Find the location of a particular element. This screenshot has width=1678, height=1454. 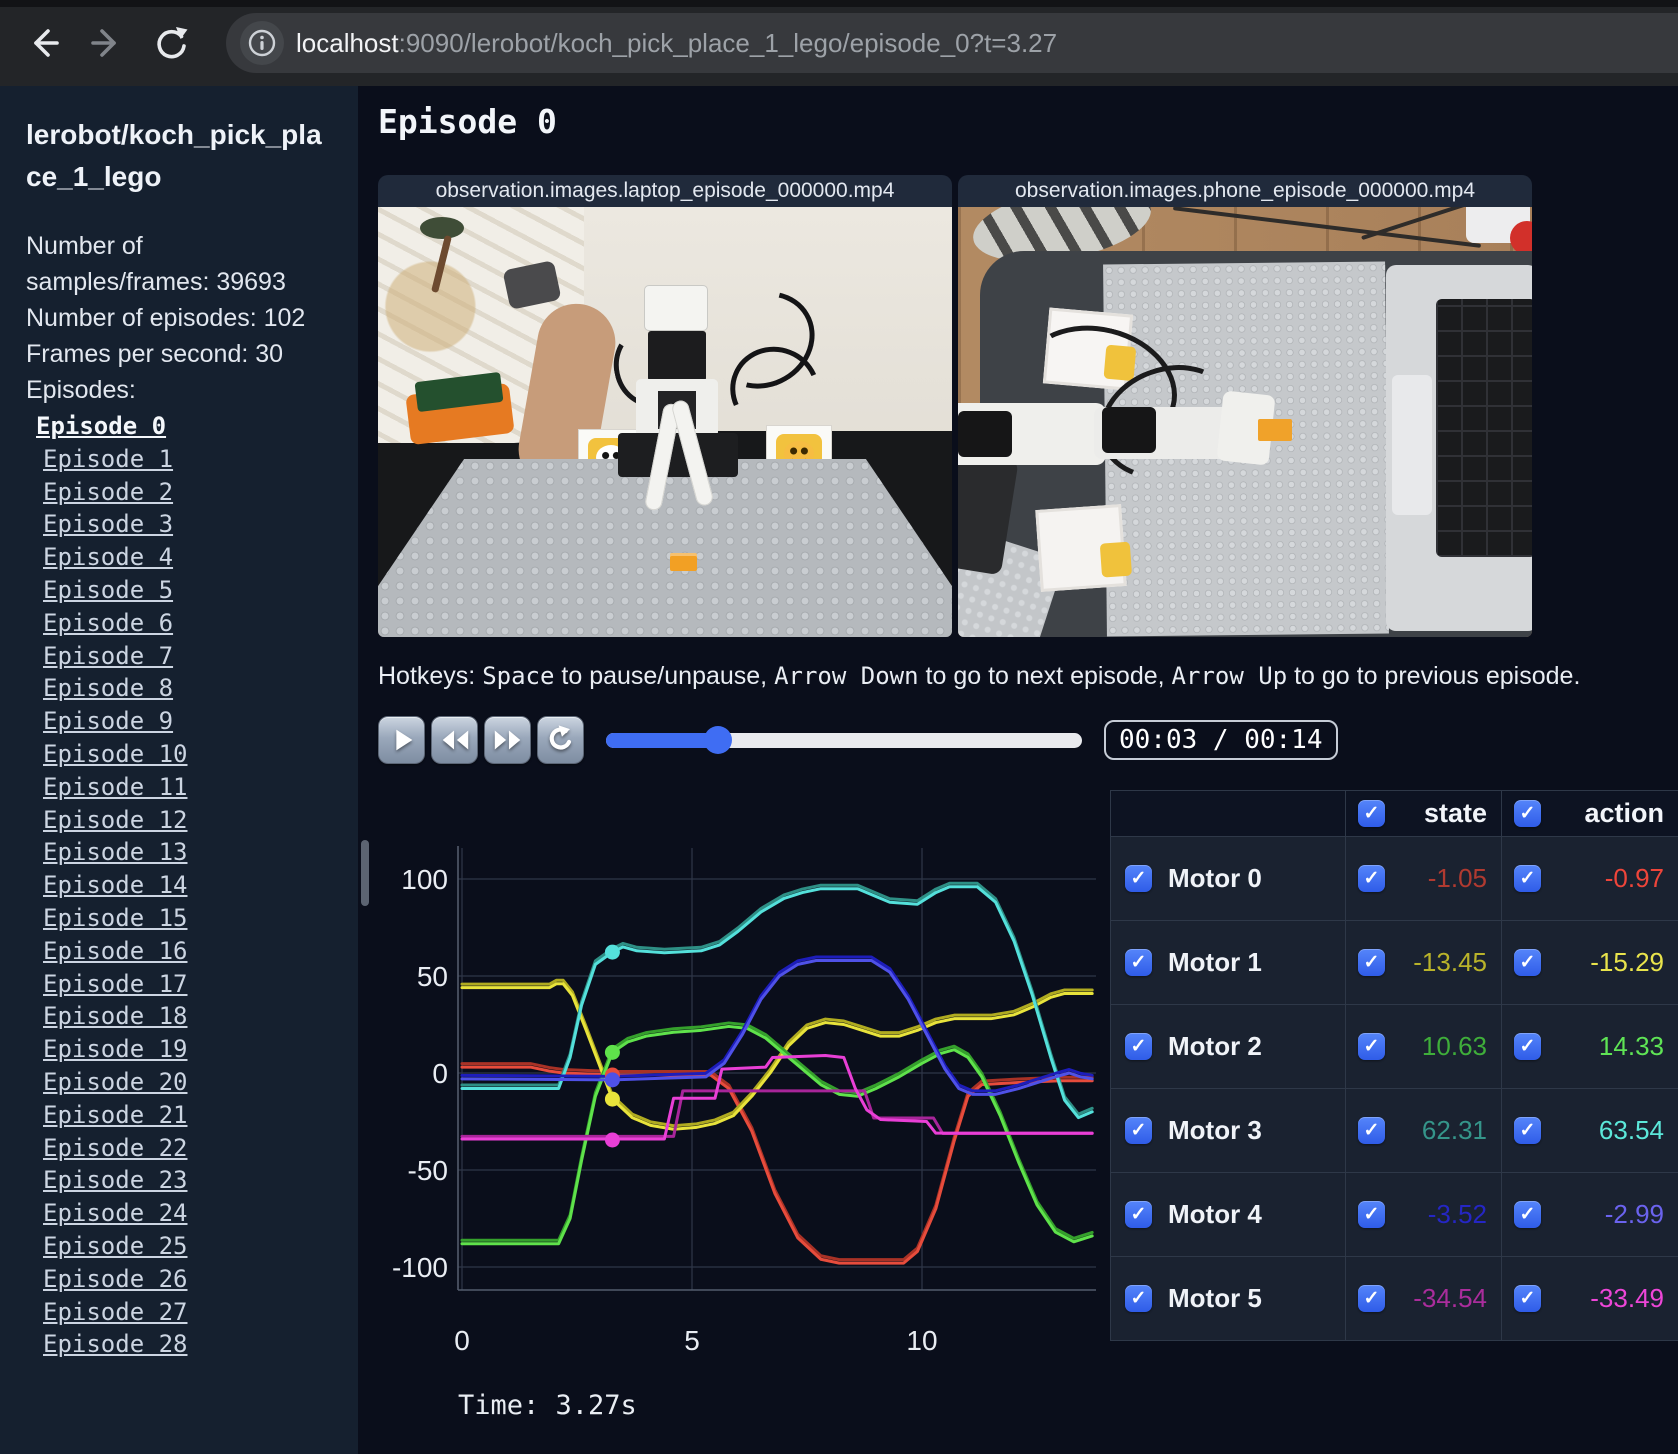

motor-state-value: -13.45 is located at coordinates (1450, 962).